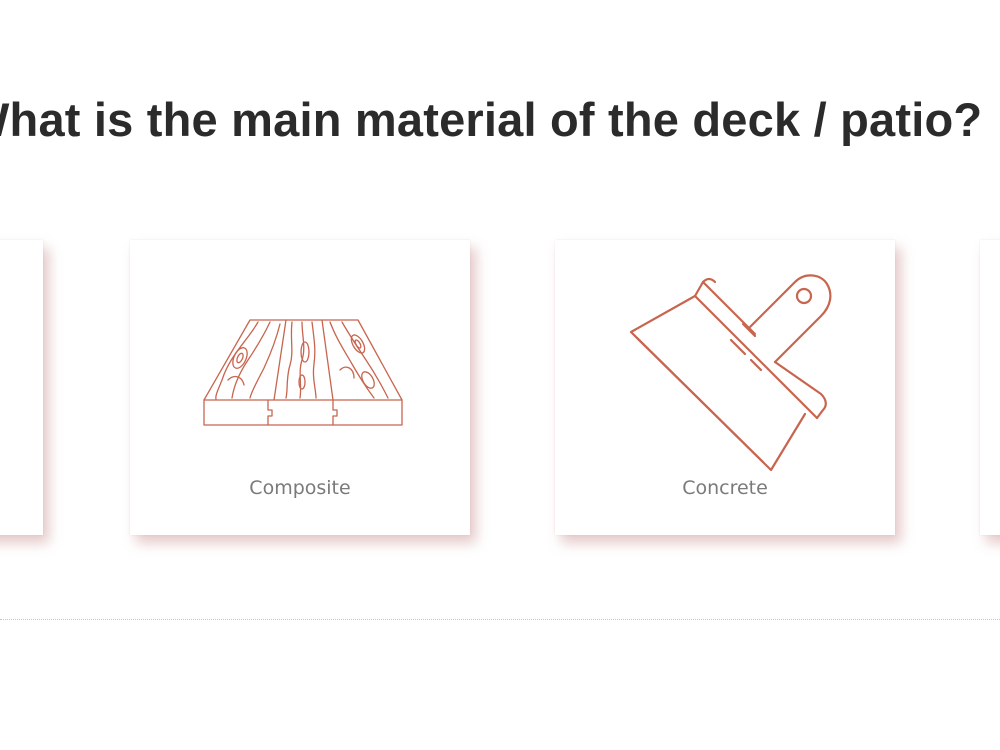 This screenshot has height=750, width=1000. I want to click on wood-planks-icon, so click(303, 372).